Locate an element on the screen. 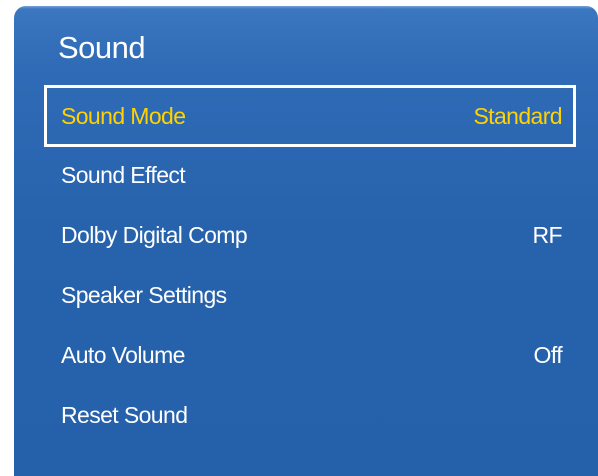  menu-item-value: RF is located at coordinates (547, 234).